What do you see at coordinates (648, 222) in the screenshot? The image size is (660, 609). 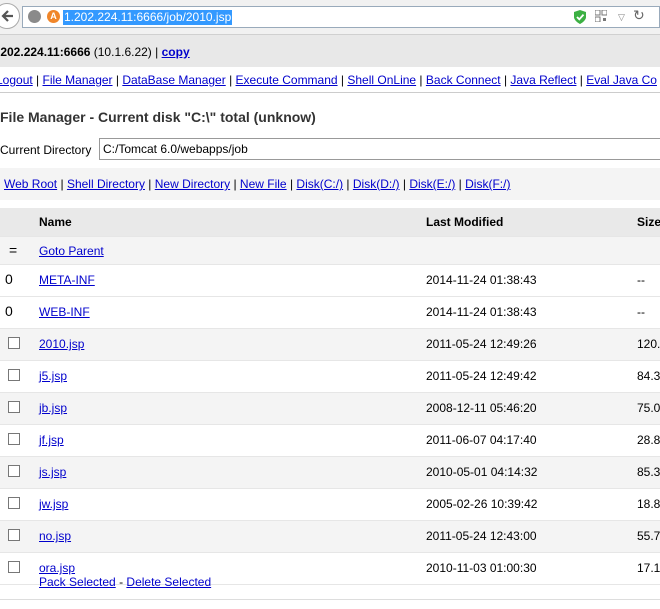 I see `header-size: Size` at bounding box center [648, 222].